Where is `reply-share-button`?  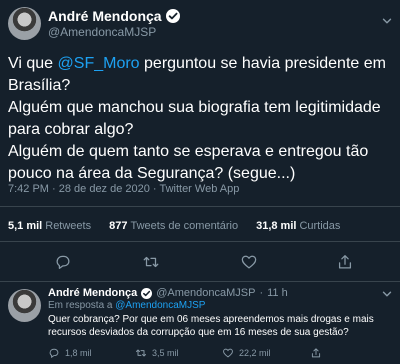 reply-share-button is located at coordinates (316, 353).